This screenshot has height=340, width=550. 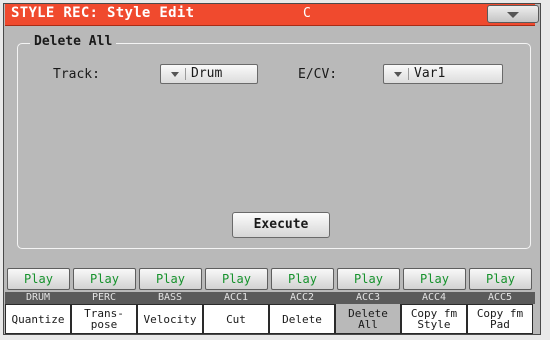 What do you see at coordinates (104, 297) in the screenshot?
I see `track-name-perc: PERC` at bounding box center [104, 297].